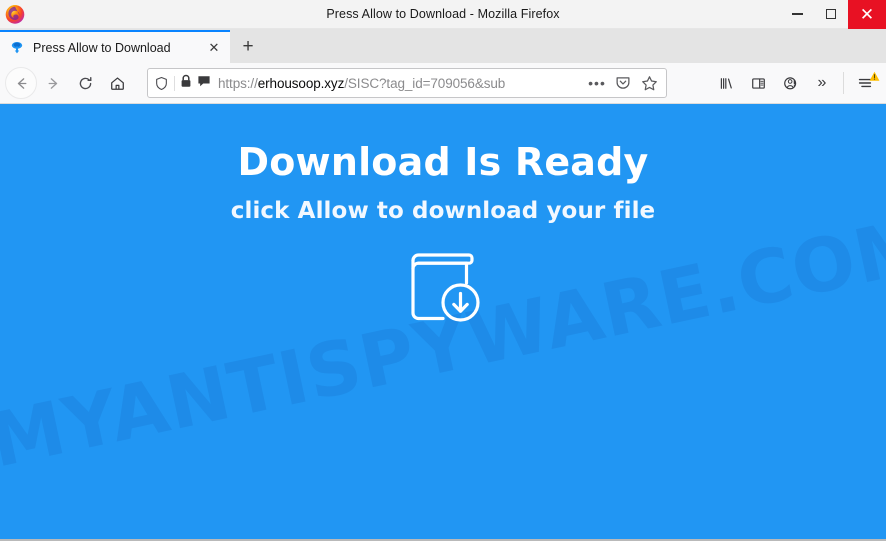  I want to click on tab-strip: Press Allow to Download ✕ +, so click(443, 46).